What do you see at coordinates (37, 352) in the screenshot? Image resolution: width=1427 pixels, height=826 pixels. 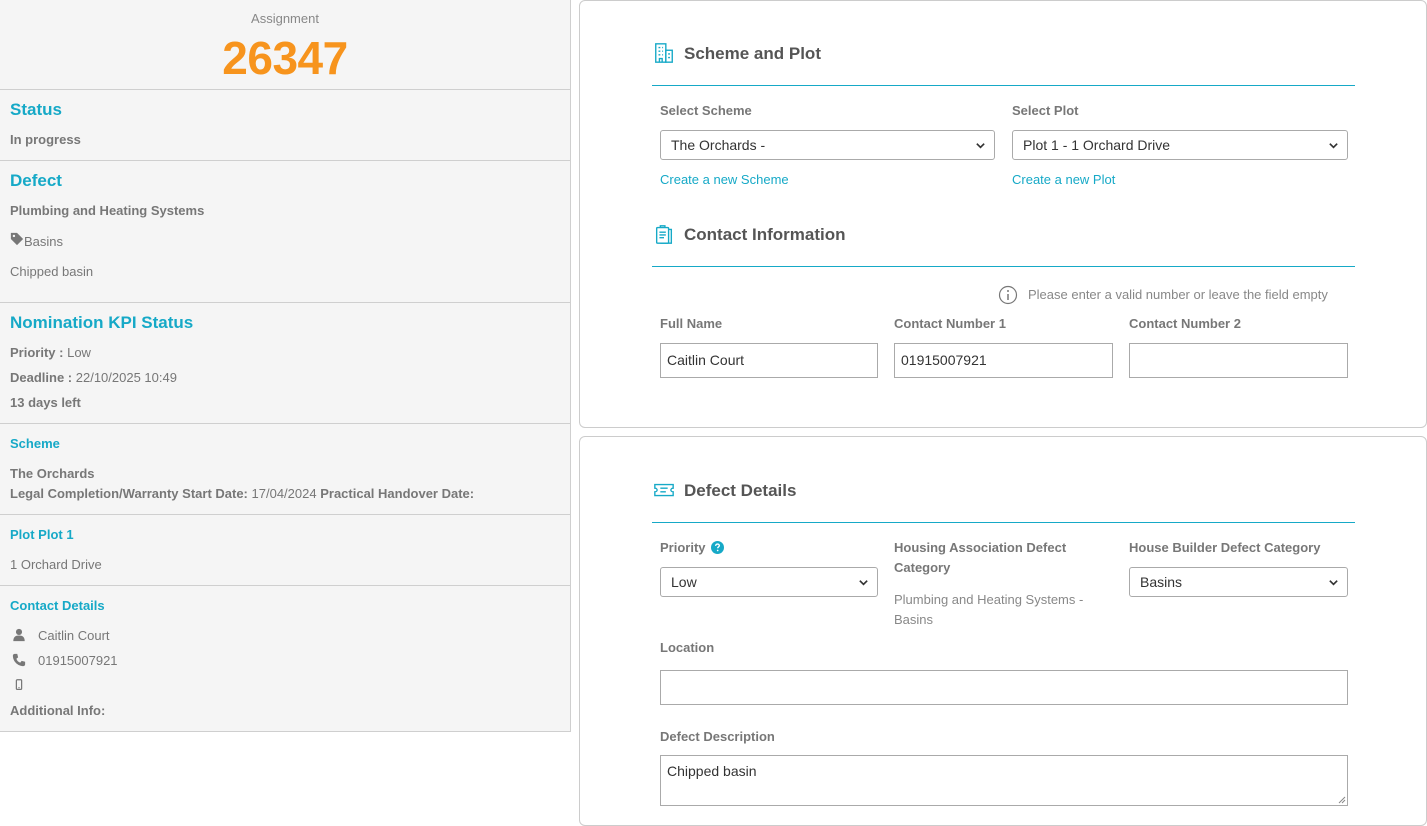 I see `kpi-priority-label: Priority :` at bounding box center [37, 352].